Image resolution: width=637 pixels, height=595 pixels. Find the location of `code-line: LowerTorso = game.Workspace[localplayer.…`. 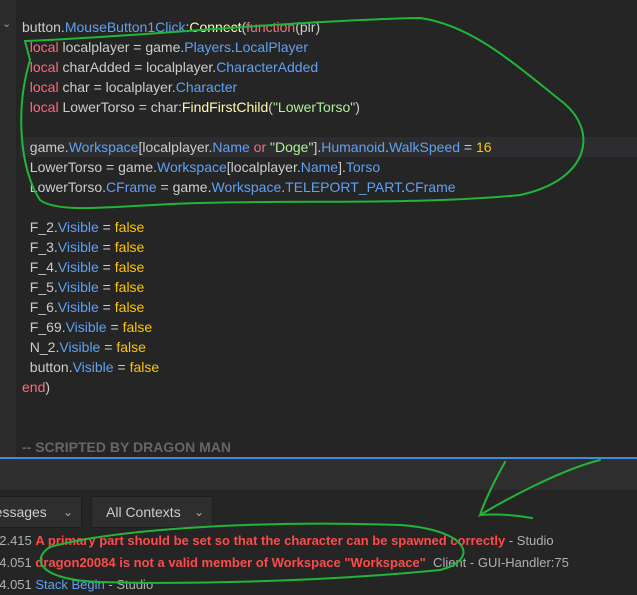

code-line: LowerTorso = game.Workspace[localplayer.… is located at coordinates (201, 167).